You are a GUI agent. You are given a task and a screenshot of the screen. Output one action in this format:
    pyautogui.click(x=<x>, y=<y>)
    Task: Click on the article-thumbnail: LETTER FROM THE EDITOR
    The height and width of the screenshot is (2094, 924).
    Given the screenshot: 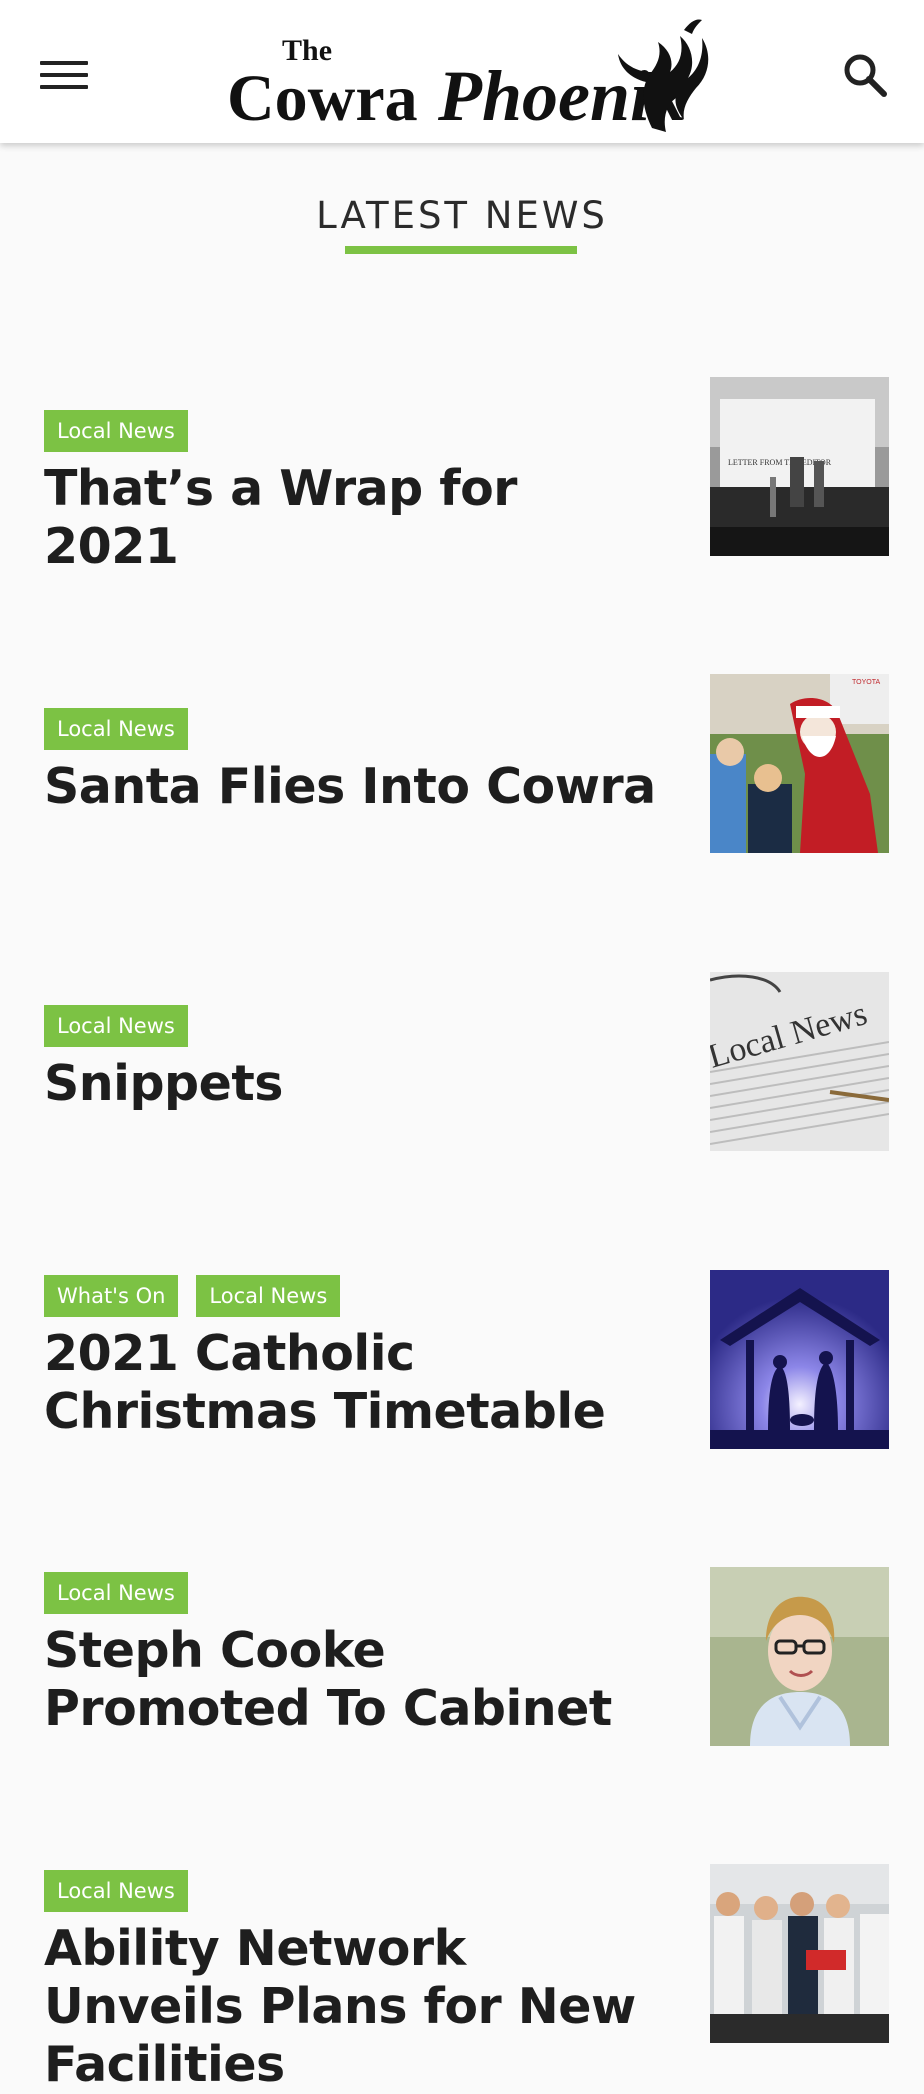 What is the action you would take?
    pyautogui.click(x=799, y=466)
    